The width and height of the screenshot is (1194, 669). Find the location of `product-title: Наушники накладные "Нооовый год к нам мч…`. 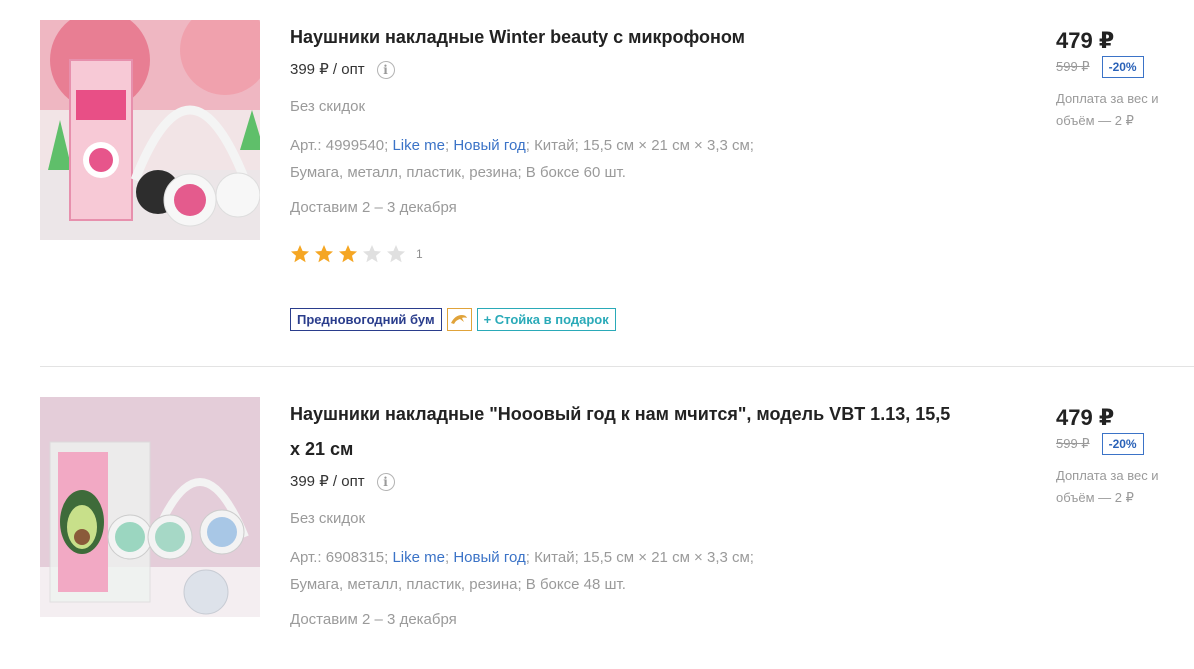

product-title: Наушники накладные "Нооовый год к нам мч… is located at coordinates (625, 432).